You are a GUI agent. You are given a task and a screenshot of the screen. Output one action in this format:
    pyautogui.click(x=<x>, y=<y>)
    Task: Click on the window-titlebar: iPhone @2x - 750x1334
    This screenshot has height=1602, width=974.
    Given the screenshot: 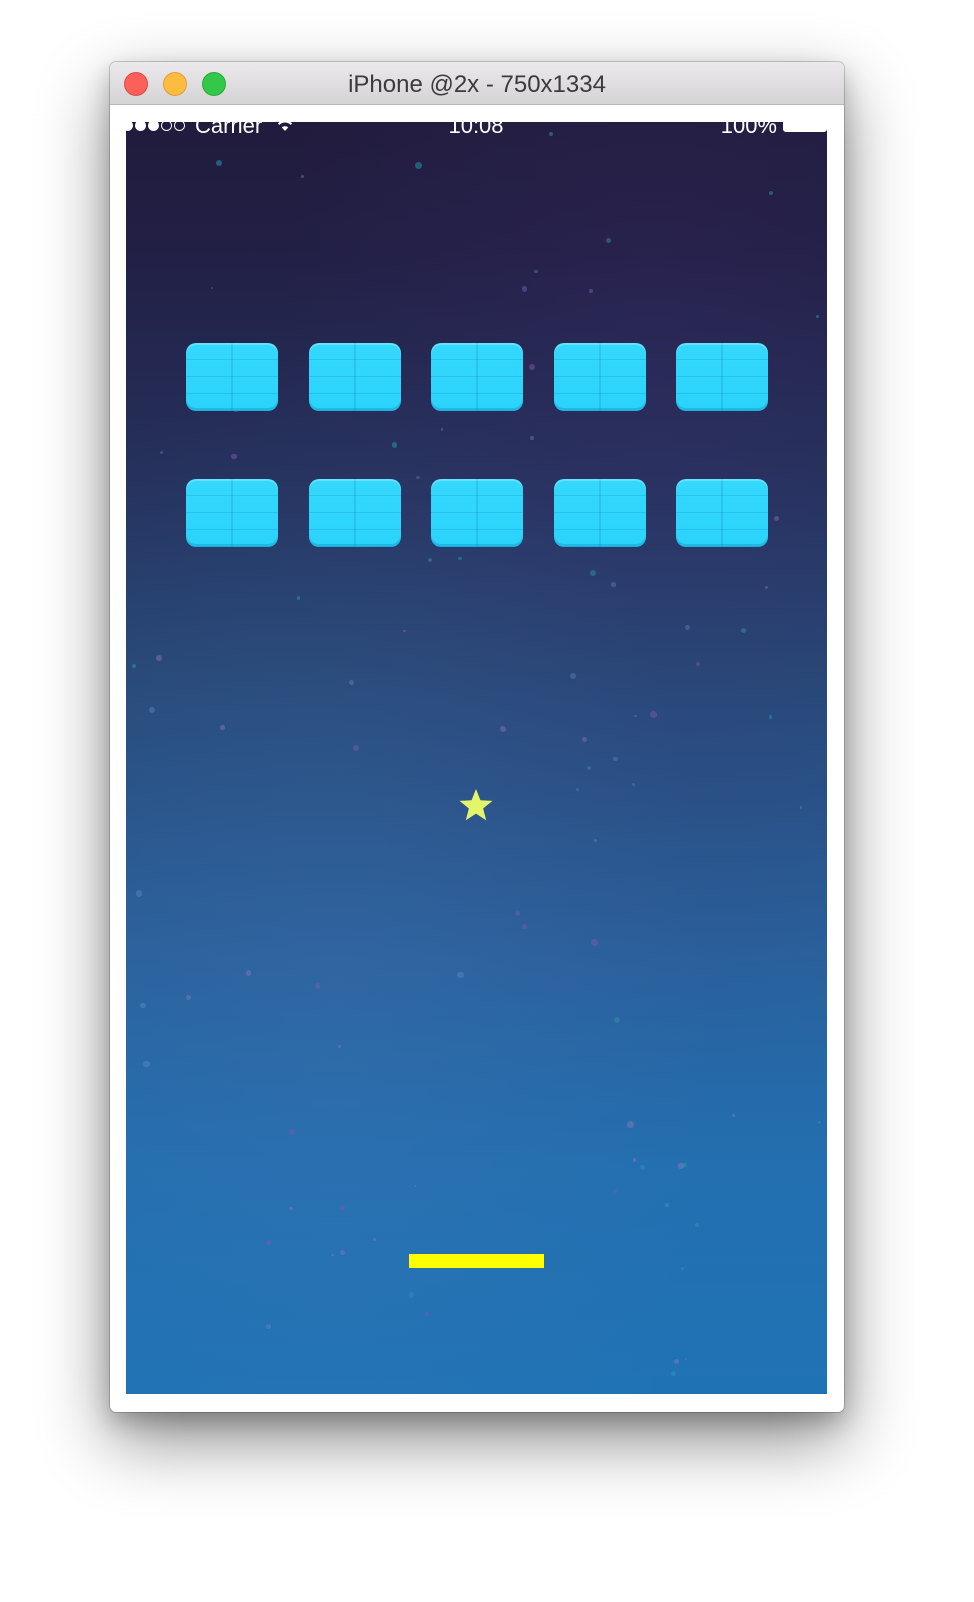 What is the action you would take?
    pyautogui.click(x=477, y=83)
    